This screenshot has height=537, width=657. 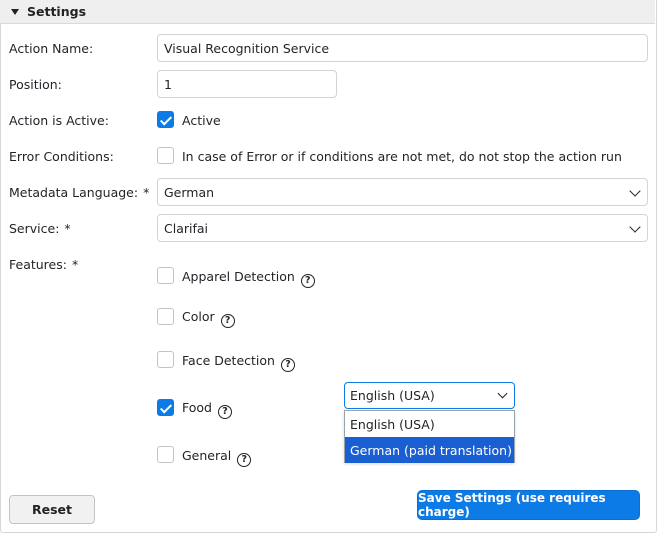 I want to click on service-label-text: Service:, so click(x=34, y=228).